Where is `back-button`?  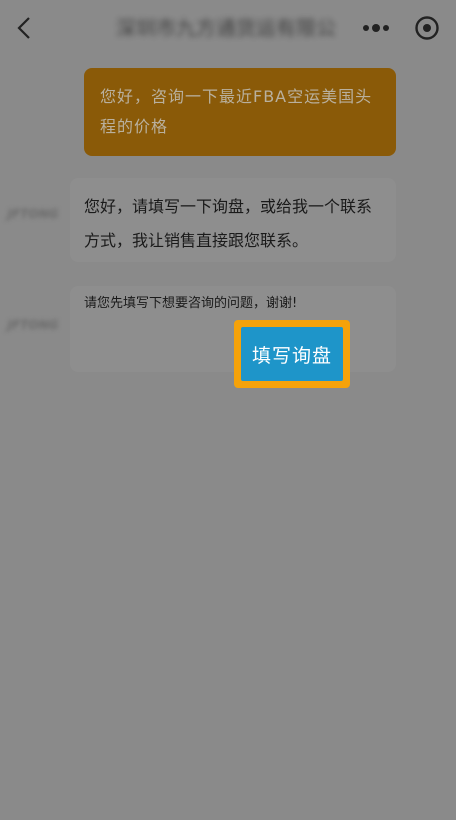
back-button is located at coordinates (24, 28).